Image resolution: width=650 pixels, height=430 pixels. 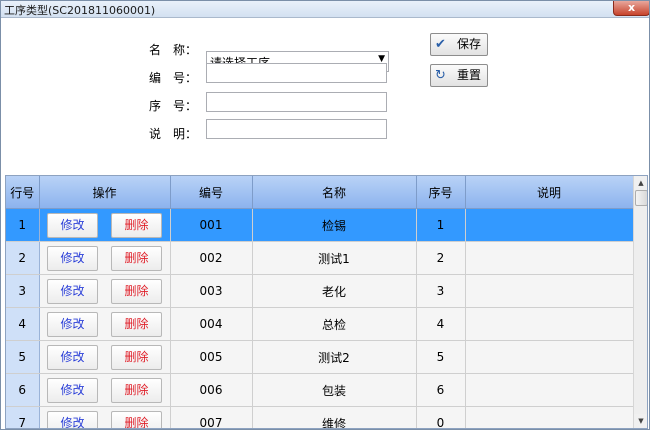 What do you see at coordinates (296, 129) in the screenshot?
I see `description-field` at bounding box center [296, 129].